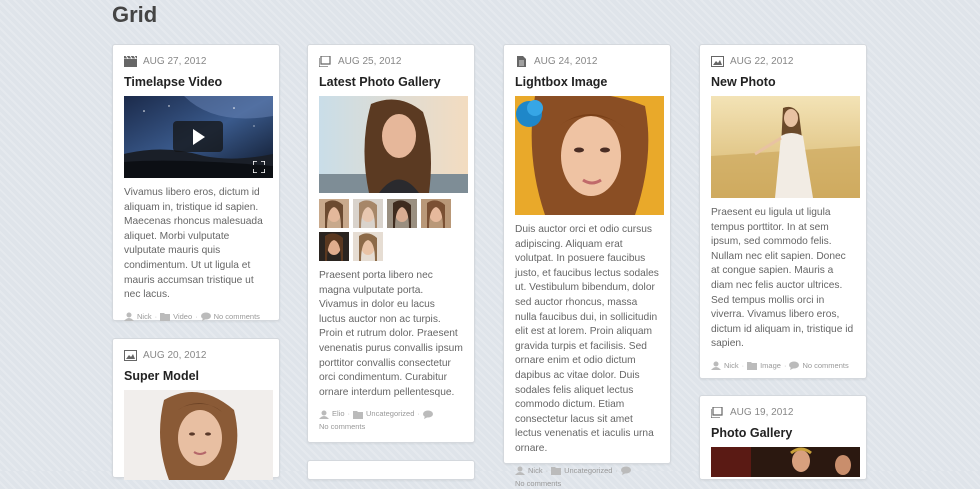  Describe the element at coordinates (566, 61) in the screenshot. I see `post-date: AUG 24, 2012` at that location.